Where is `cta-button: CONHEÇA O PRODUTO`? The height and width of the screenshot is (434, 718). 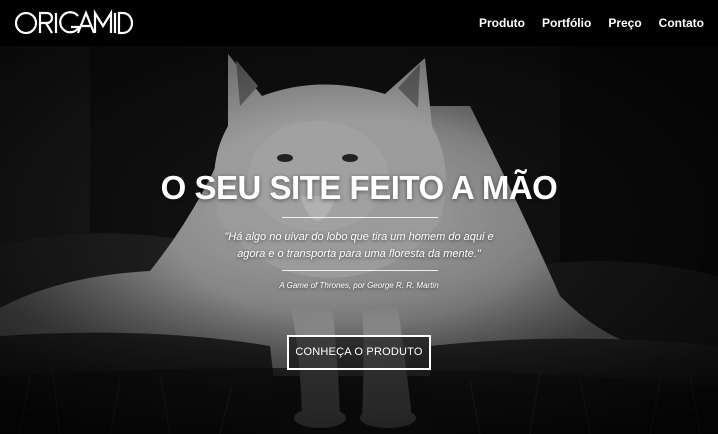
cta-button: CONHEÇA O PRODUTO is located at coordinates (359, 352).